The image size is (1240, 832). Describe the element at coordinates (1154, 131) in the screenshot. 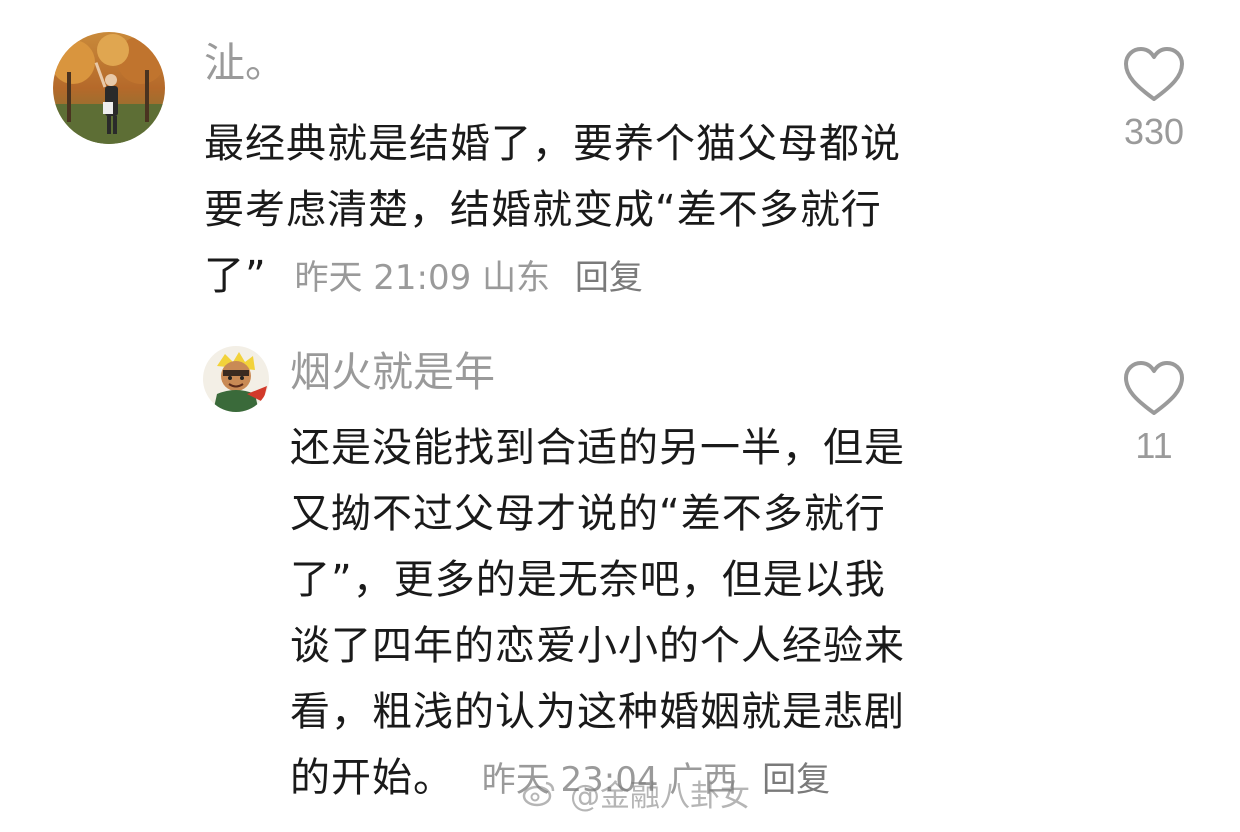

I see `like-count: 330` at that location.